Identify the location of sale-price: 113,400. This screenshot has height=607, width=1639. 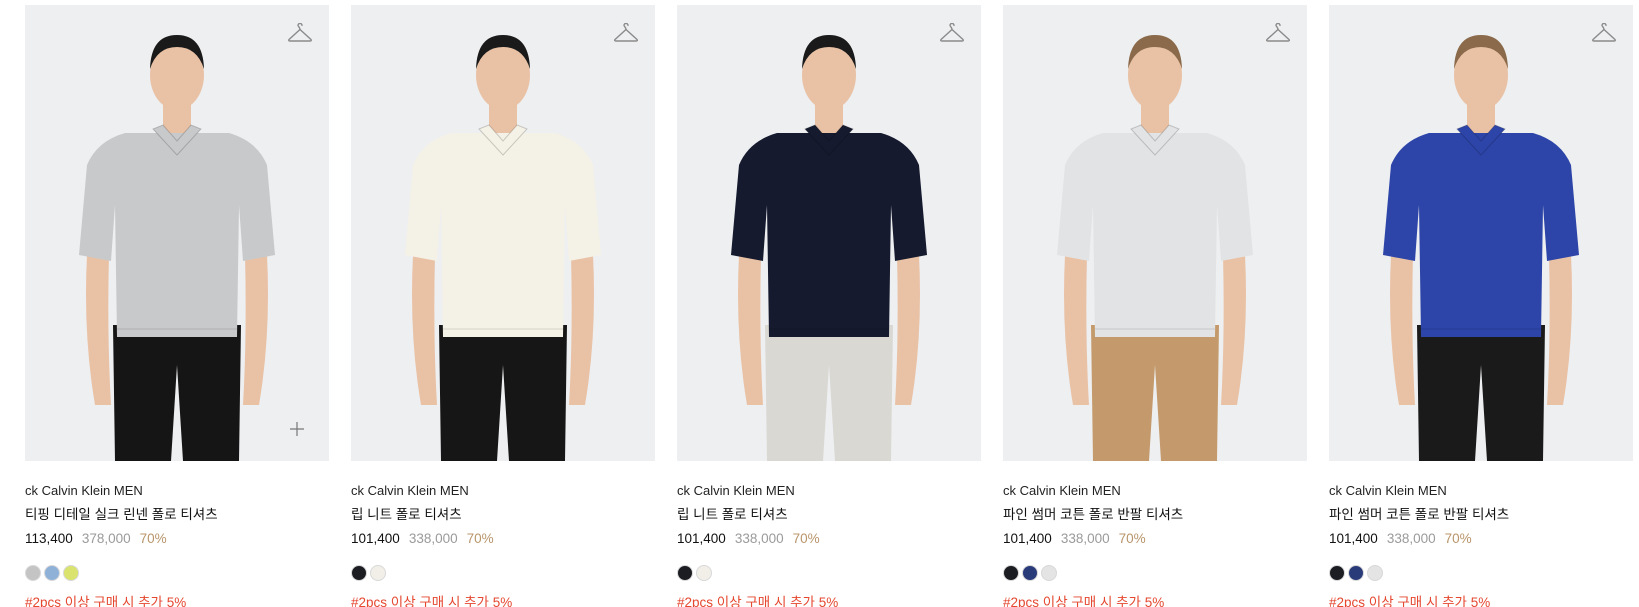
(49, 538).